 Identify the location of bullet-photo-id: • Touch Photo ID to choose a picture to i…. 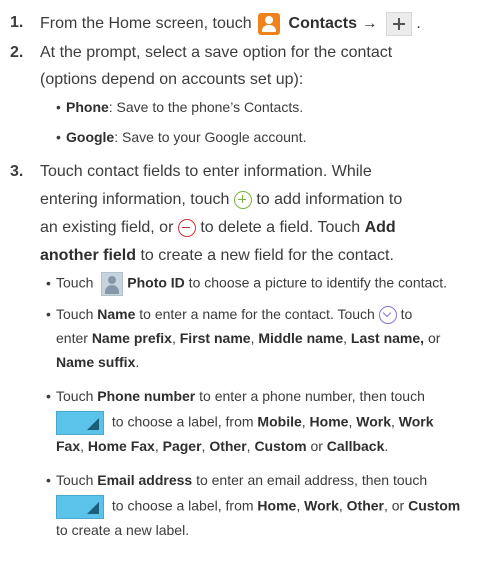
(246, 284).